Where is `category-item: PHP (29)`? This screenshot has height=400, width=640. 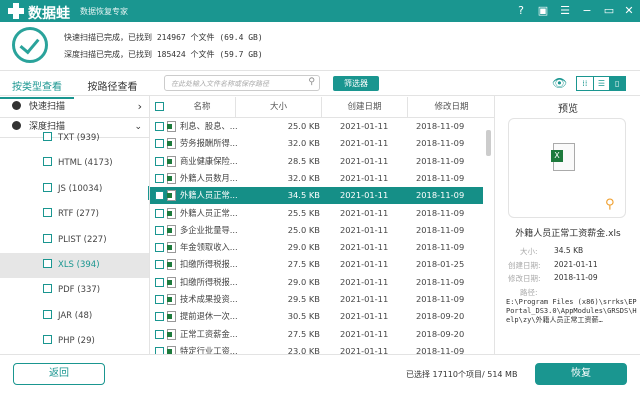 category-item: PHP (29) is located at coordinates (74, 341).